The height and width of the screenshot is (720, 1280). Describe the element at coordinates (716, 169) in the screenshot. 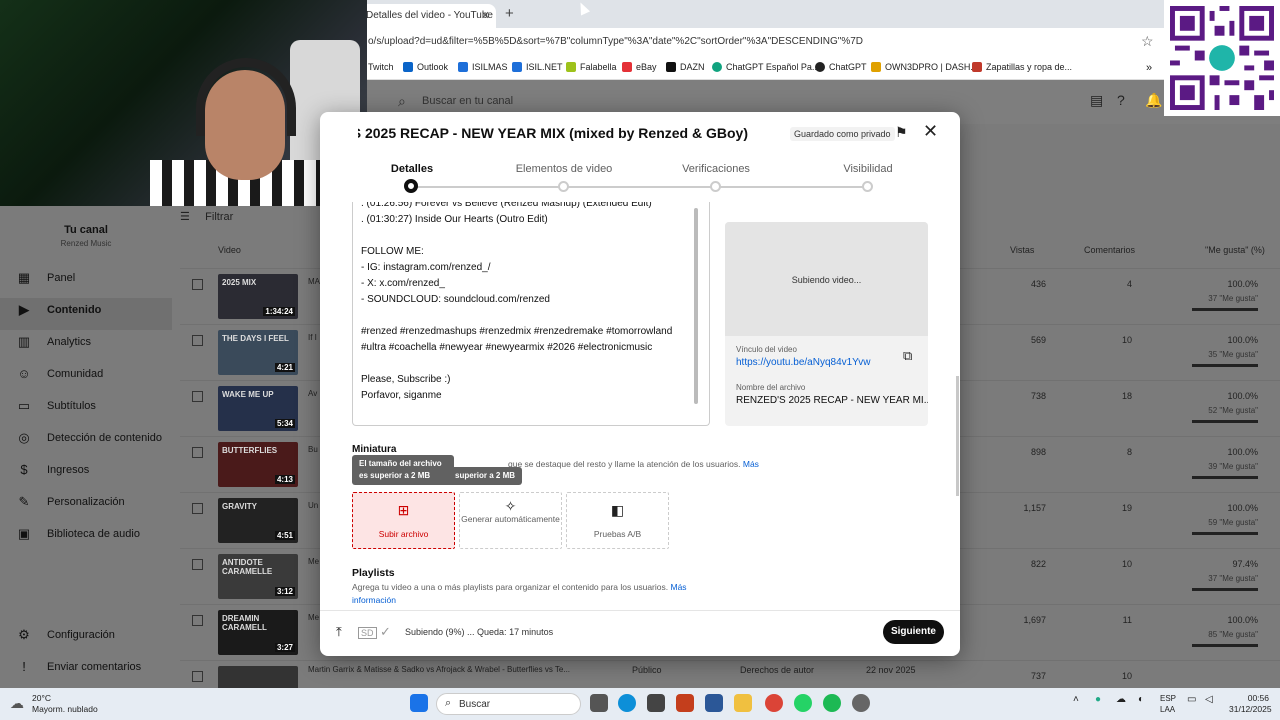

I see `step-checks: Verificaciones` at that location.